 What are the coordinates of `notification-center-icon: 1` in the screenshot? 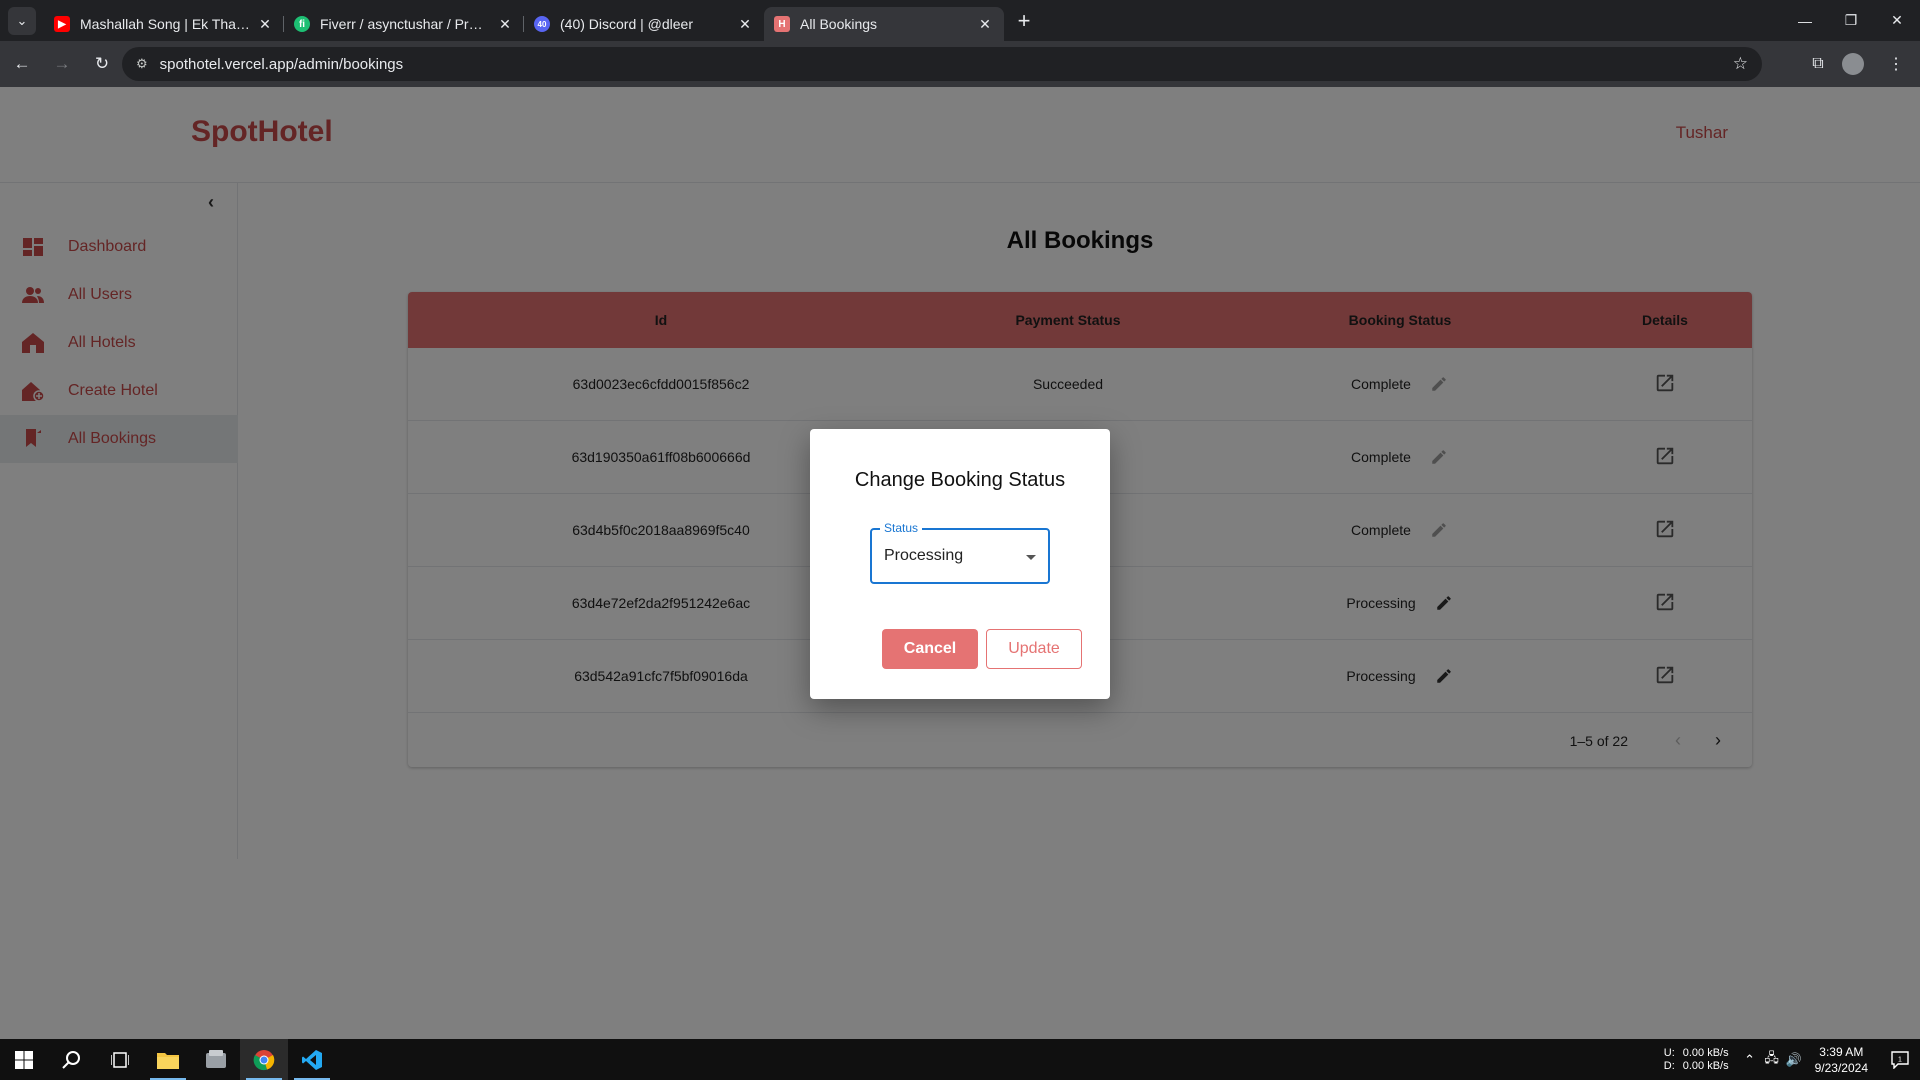 It's located at (1900, 1059).